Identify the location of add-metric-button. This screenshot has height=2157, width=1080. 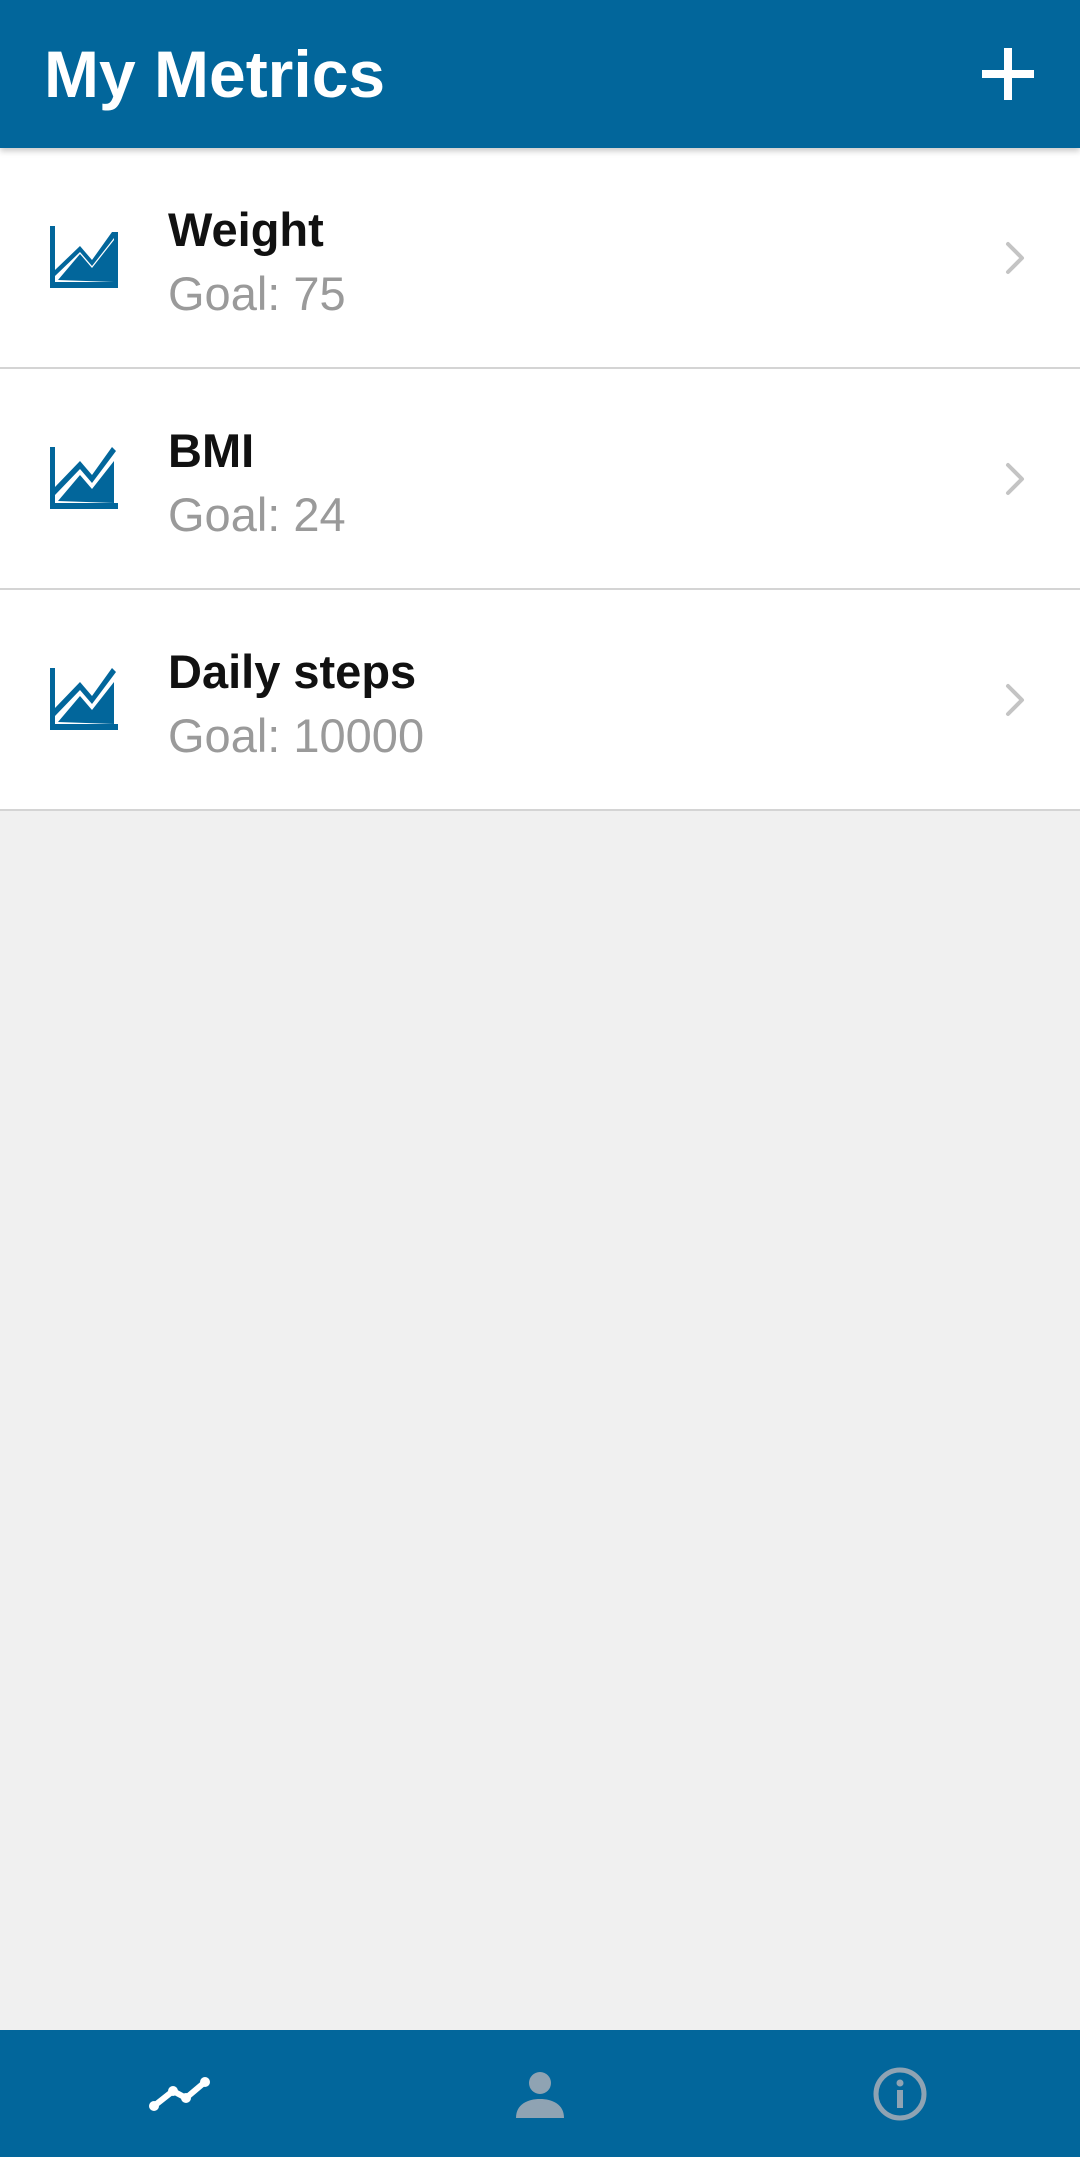
(1008, 74).